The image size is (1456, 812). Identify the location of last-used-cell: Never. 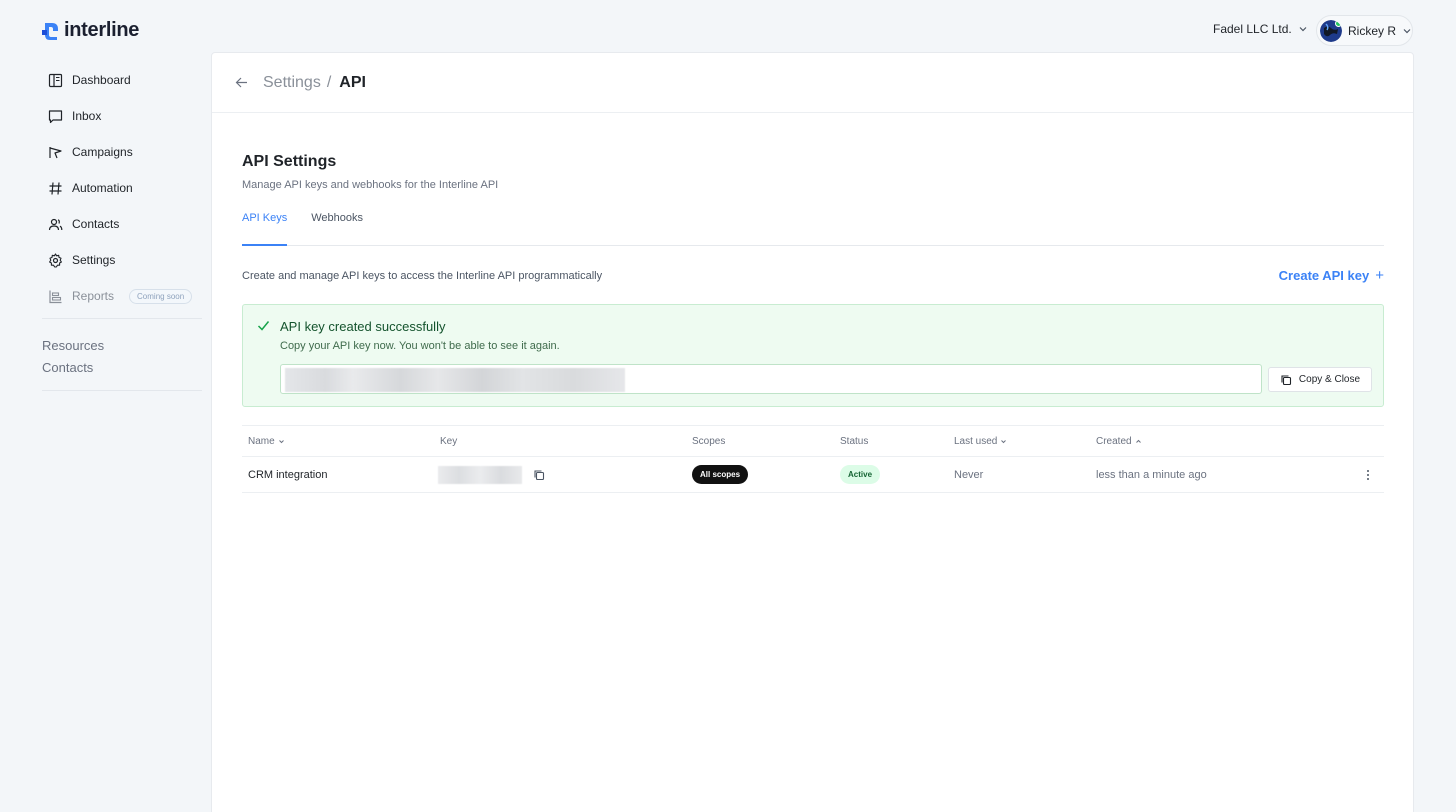
(969, 474).